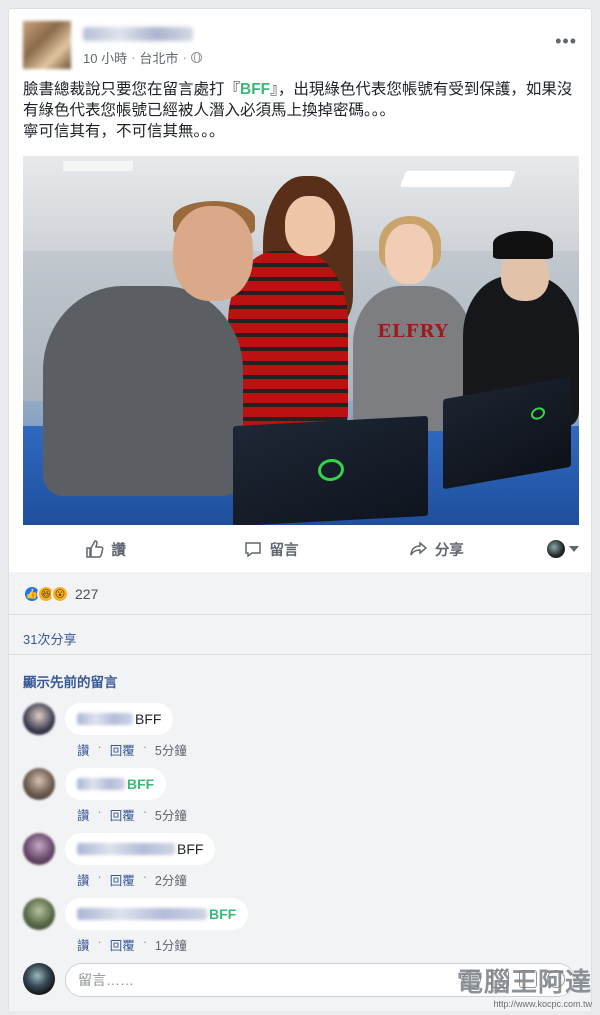 This screenshot has height=1015, width=600. I want to click on share-count: 31次分享, so click(49, 638).